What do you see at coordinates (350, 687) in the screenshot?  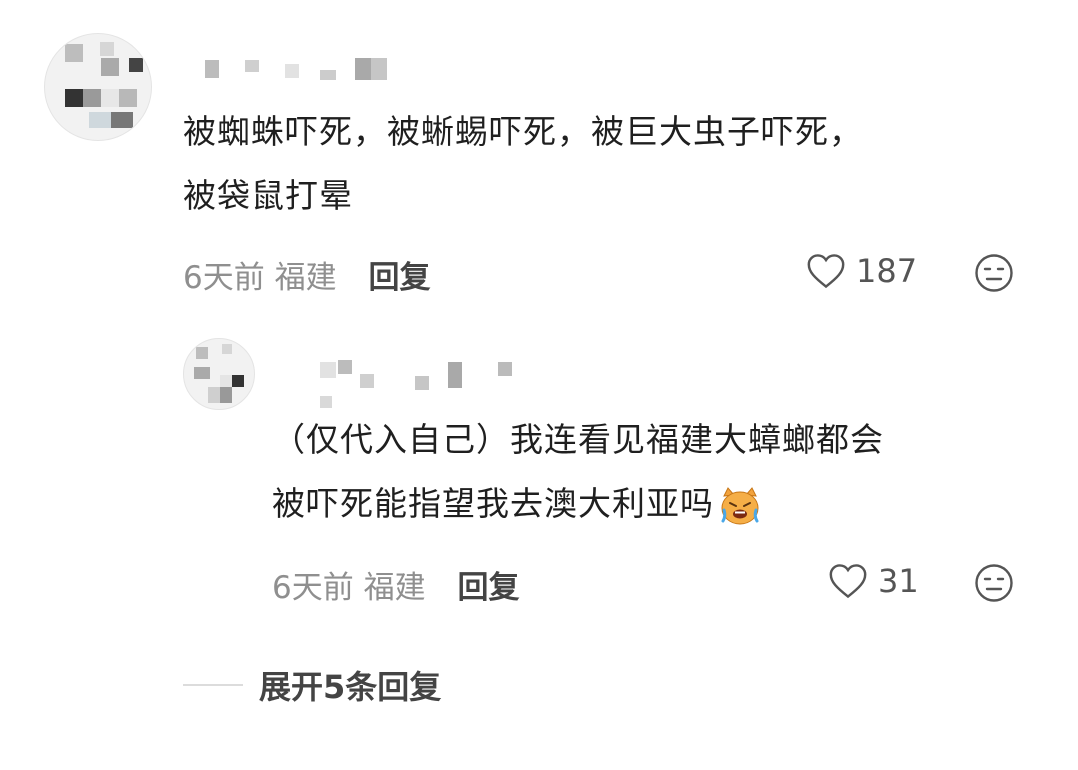 I see `expand-replies-label: 展开5条回复` at bounding box center [350, 687].